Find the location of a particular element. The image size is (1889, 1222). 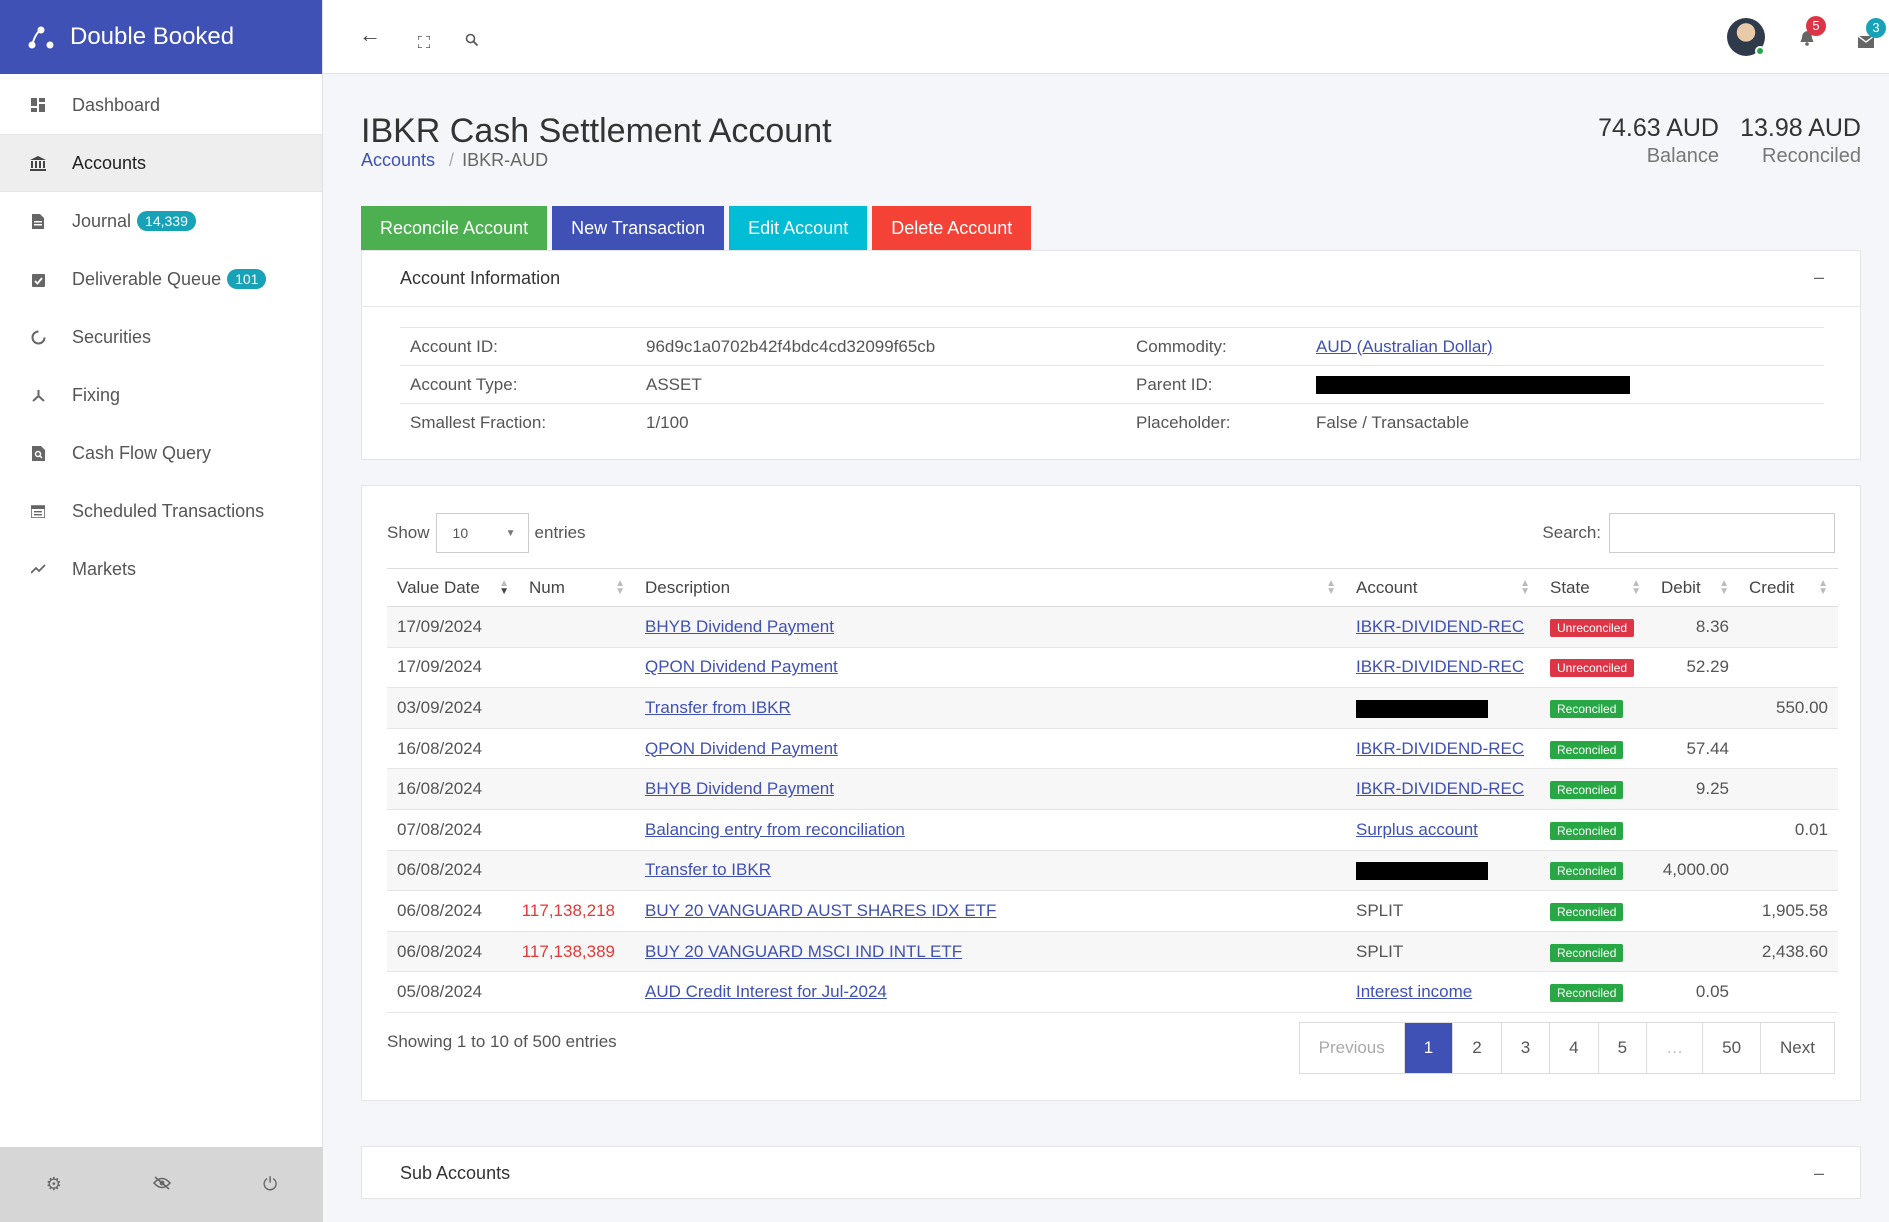

sidebar-item-accounts: Accounts is located at coordinates (161, 163).